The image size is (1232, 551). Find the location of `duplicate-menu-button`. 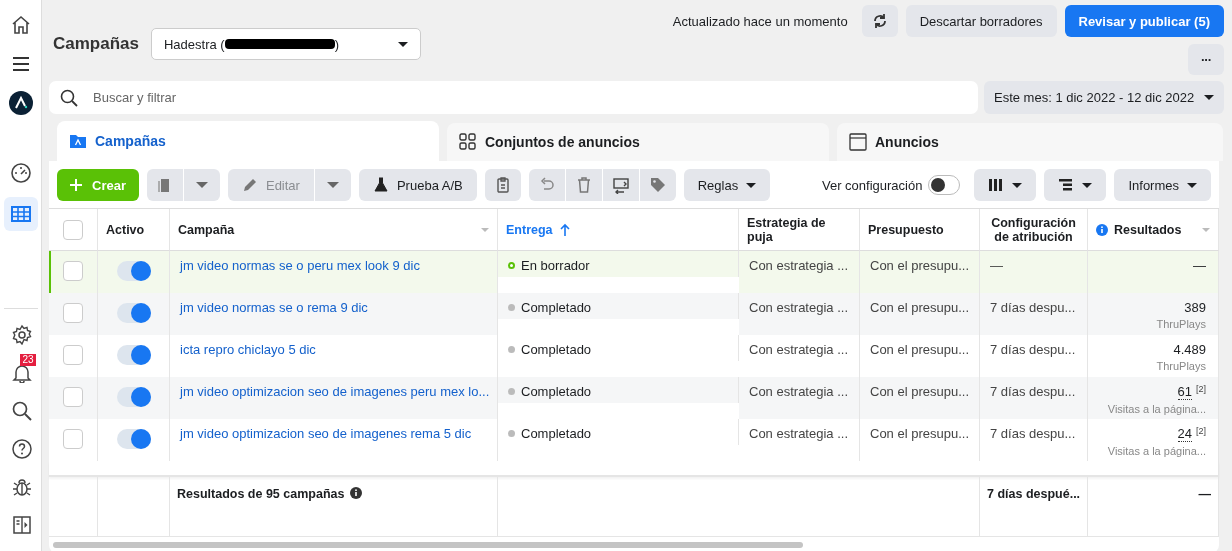

duplicate-menu-button is located at coordinates (201, 185).